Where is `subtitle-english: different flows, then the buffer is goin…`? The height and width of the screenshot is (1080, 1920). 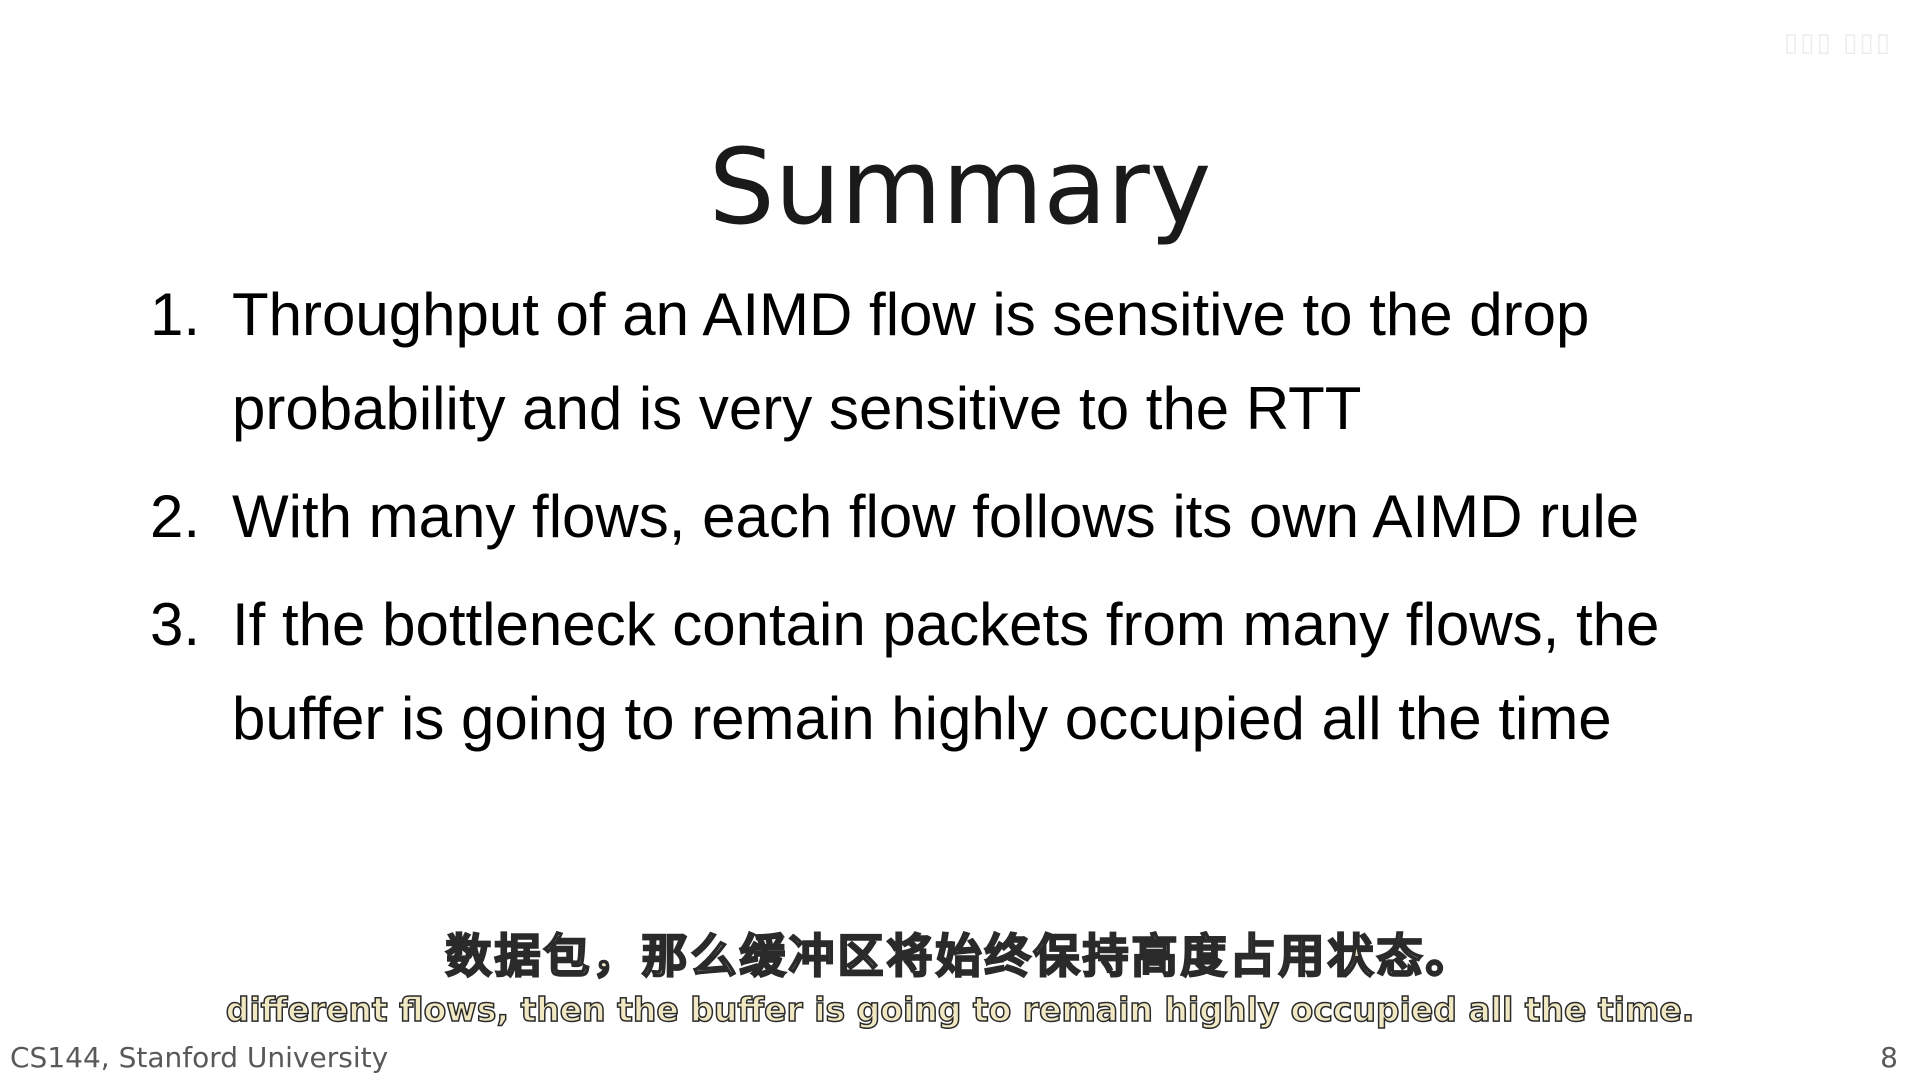
subtitle-english: different flows, then the buffer is goin… is located at coordinates (960, 1009).